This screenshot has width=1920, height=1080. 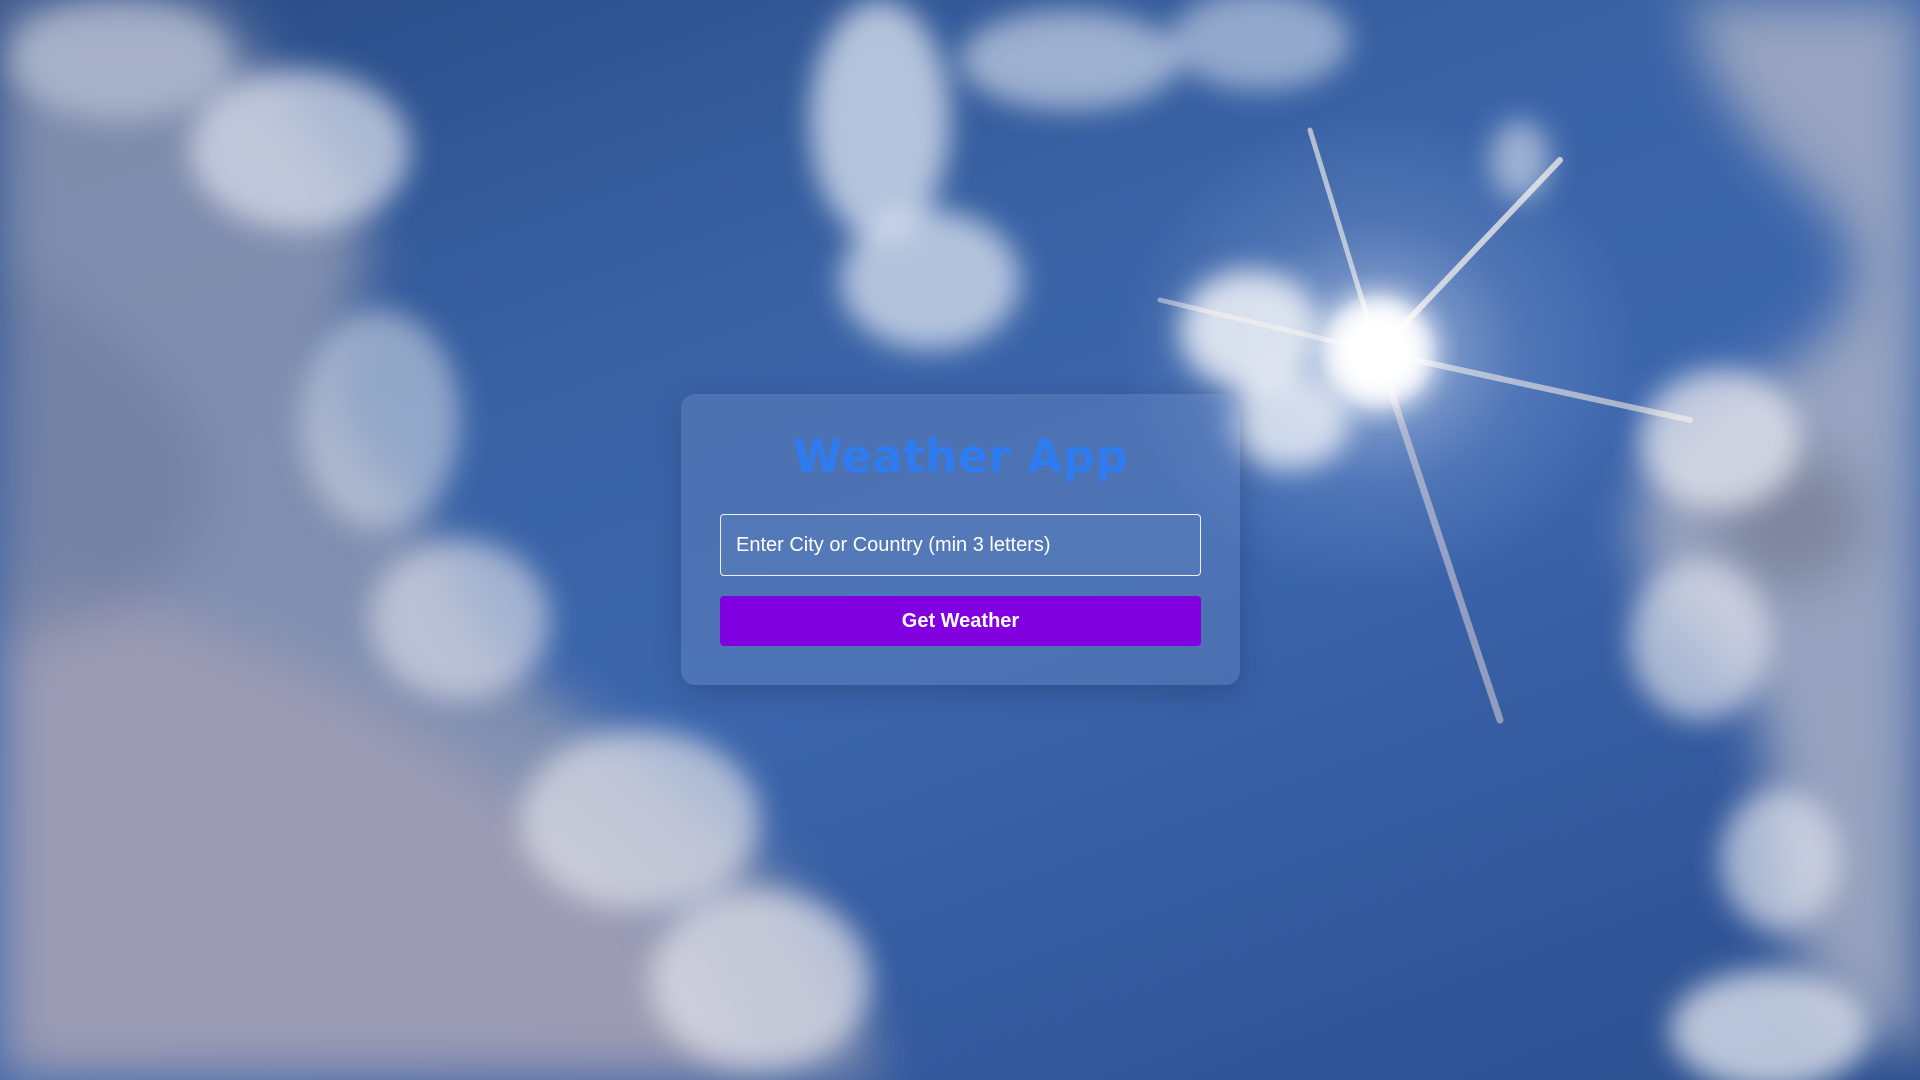 I want to click on get-weather-button: Get Weather, so click(x=960, y=621).